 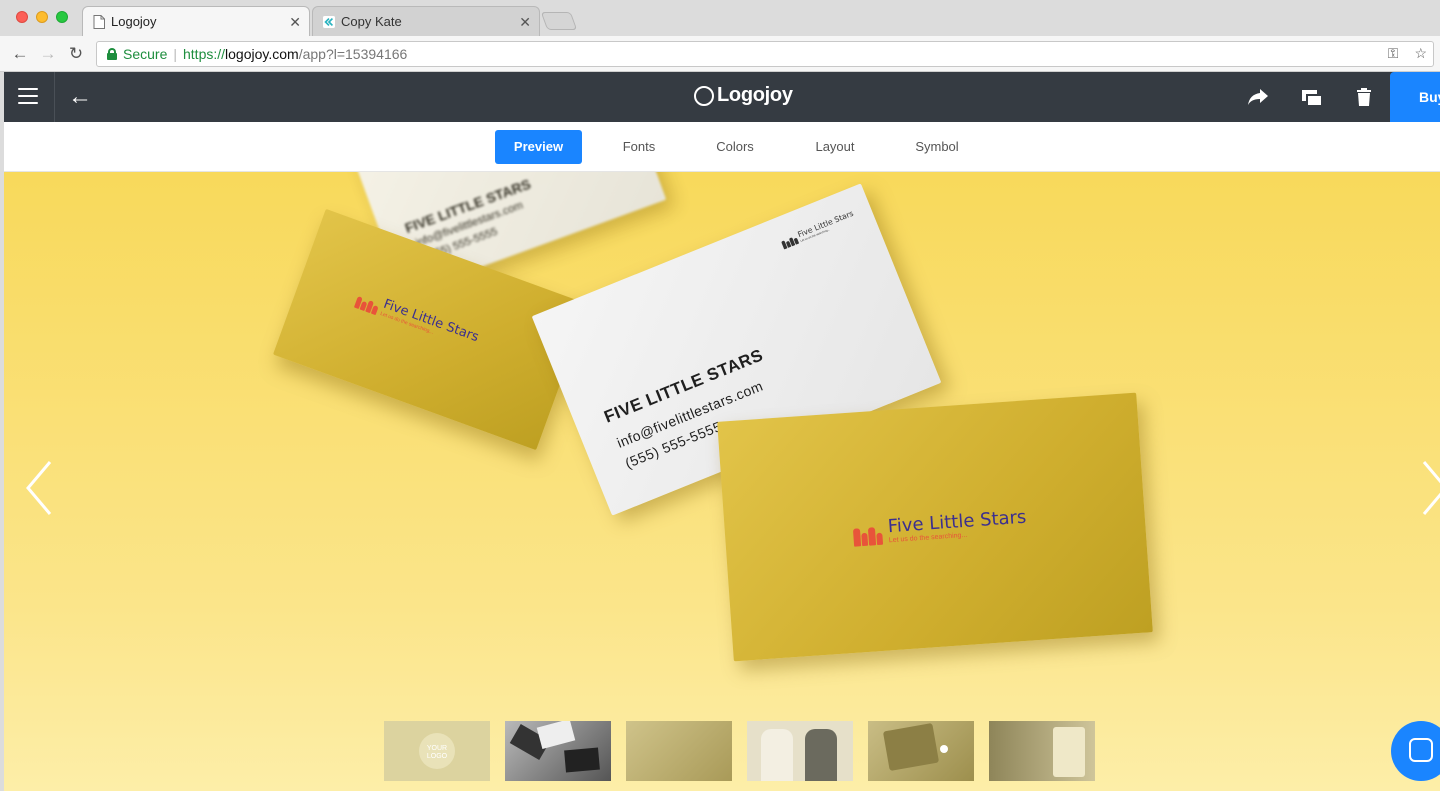 I want to click on app-header: ← Logojoy Buy, so click(x=722, y=97).